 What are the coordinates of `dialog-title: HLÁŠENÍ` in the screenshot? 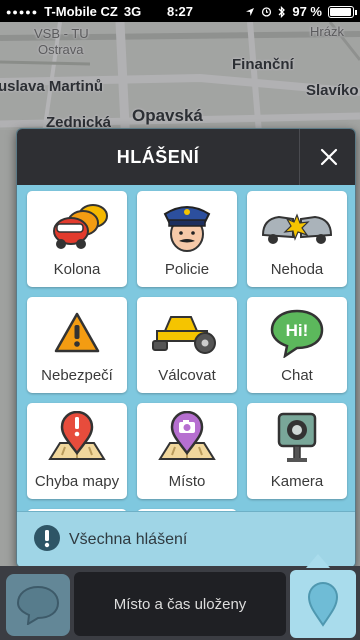 It's located at (158, 157).